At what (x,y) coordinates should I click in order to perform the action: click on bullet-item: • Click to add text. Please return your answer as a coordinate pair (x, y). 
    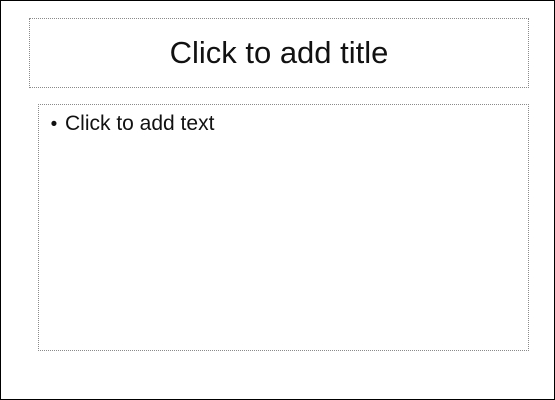
    Looking at the image, I should click on (129, 124).